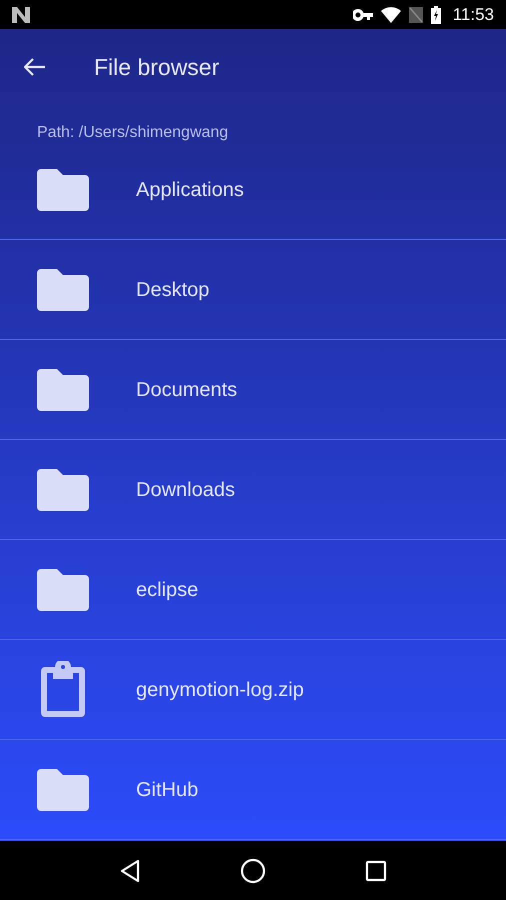 This screenshot has width=506, height=900. Describe the element at coordinates (253, 790) in the screenshot. I see `file-list-item: GitHub` at that location.